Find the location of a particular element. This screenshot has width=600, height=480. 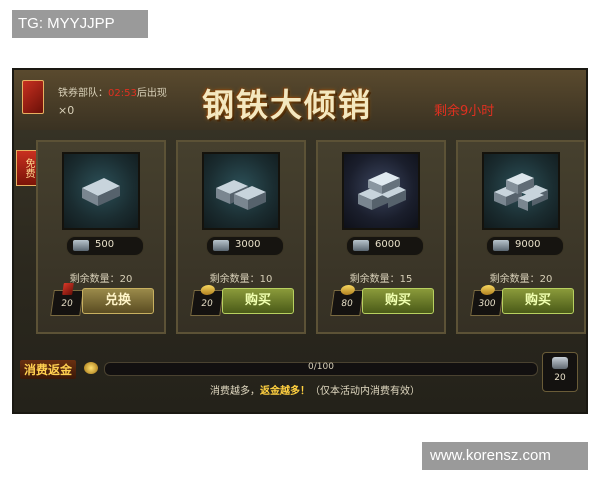

purchase-row: 20 兑换 is located at coordinates (102, 299).